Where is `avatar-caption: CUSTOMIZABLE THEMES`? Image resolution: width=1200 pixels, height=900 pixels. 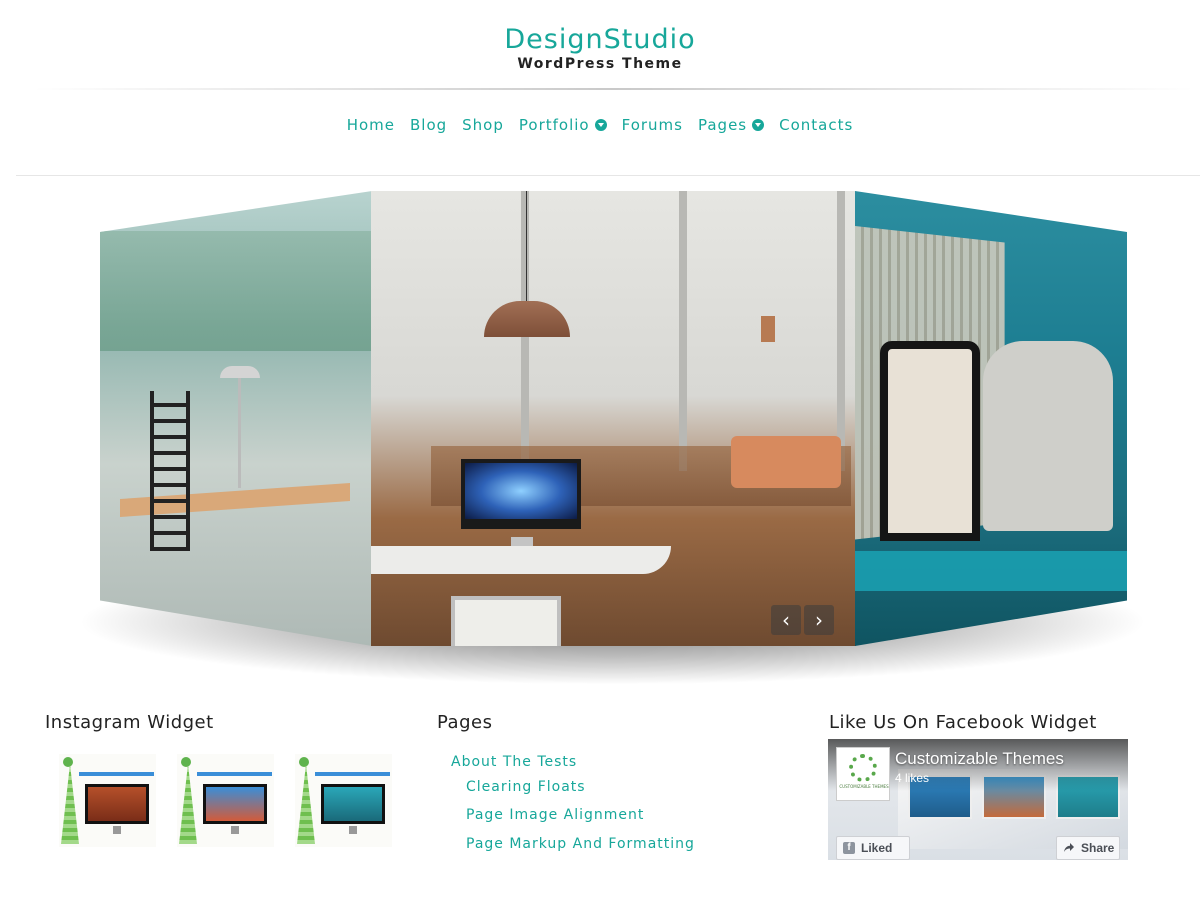 avatar-caption: CUSTOMIZABLE THEMES is located at coordinates (864, 786).